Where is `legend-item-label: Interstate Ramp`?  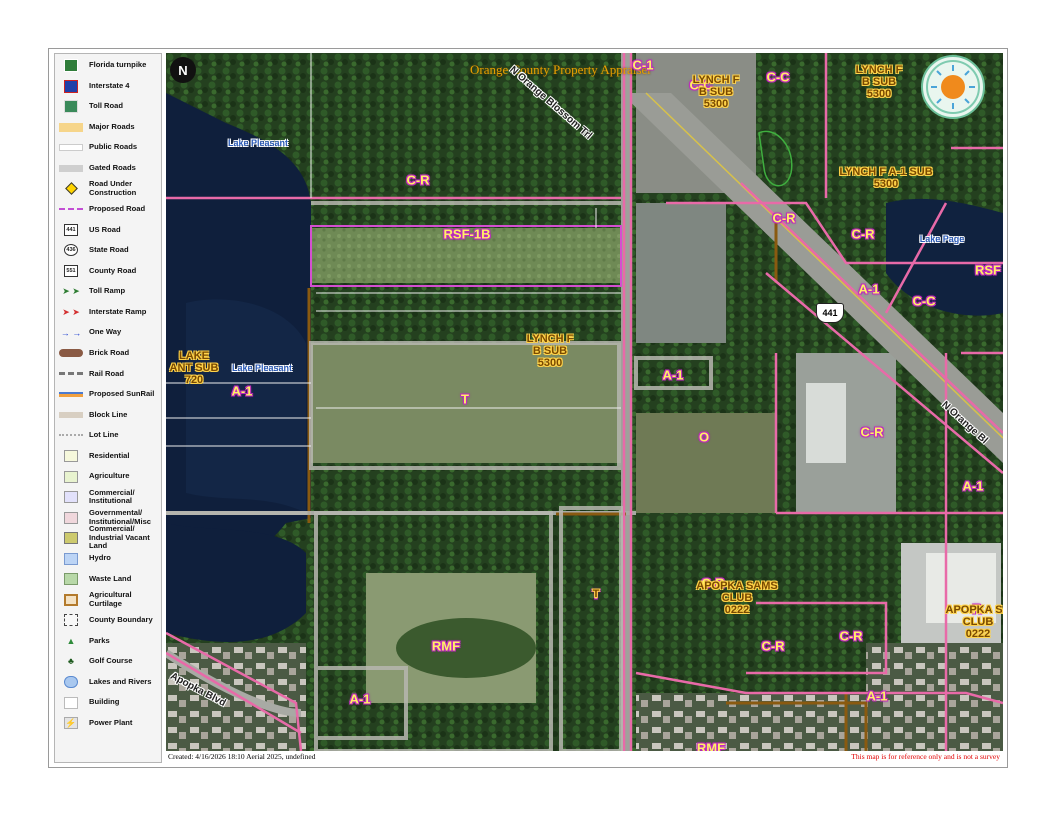 legend-item-label: Interstate Ramp is located at coordinates (118, 311).